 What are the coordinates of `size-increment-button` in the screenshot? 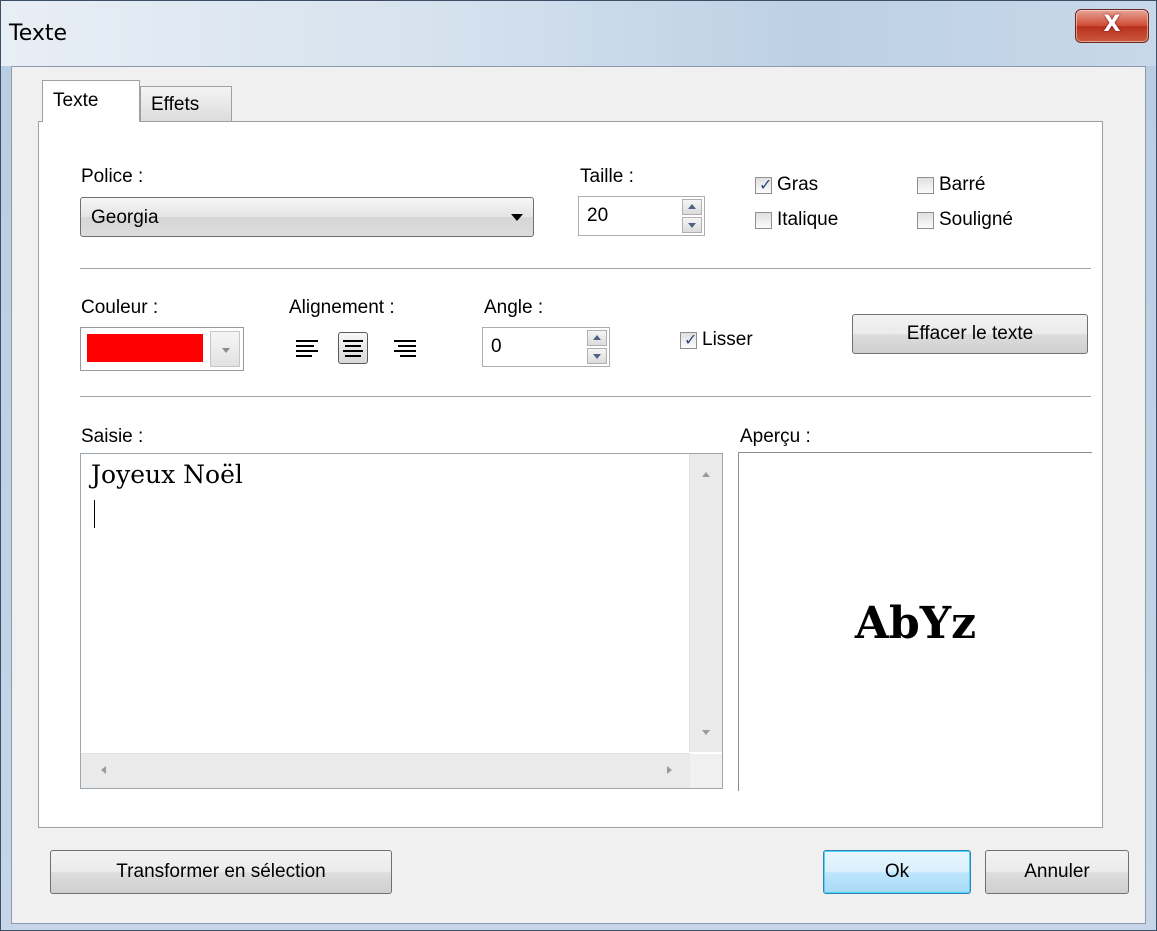 It's located at (692, 207).